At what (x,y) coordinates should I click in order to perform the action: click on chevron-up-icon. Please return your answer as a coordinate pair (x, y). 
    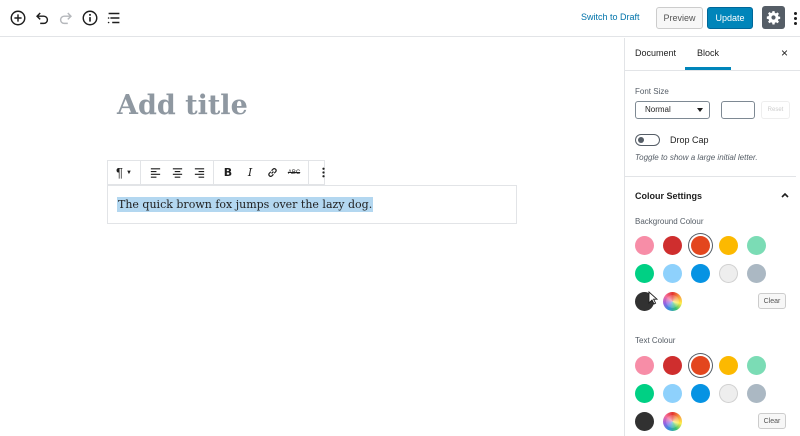
    Looking at the image, I should click on (785, 195).